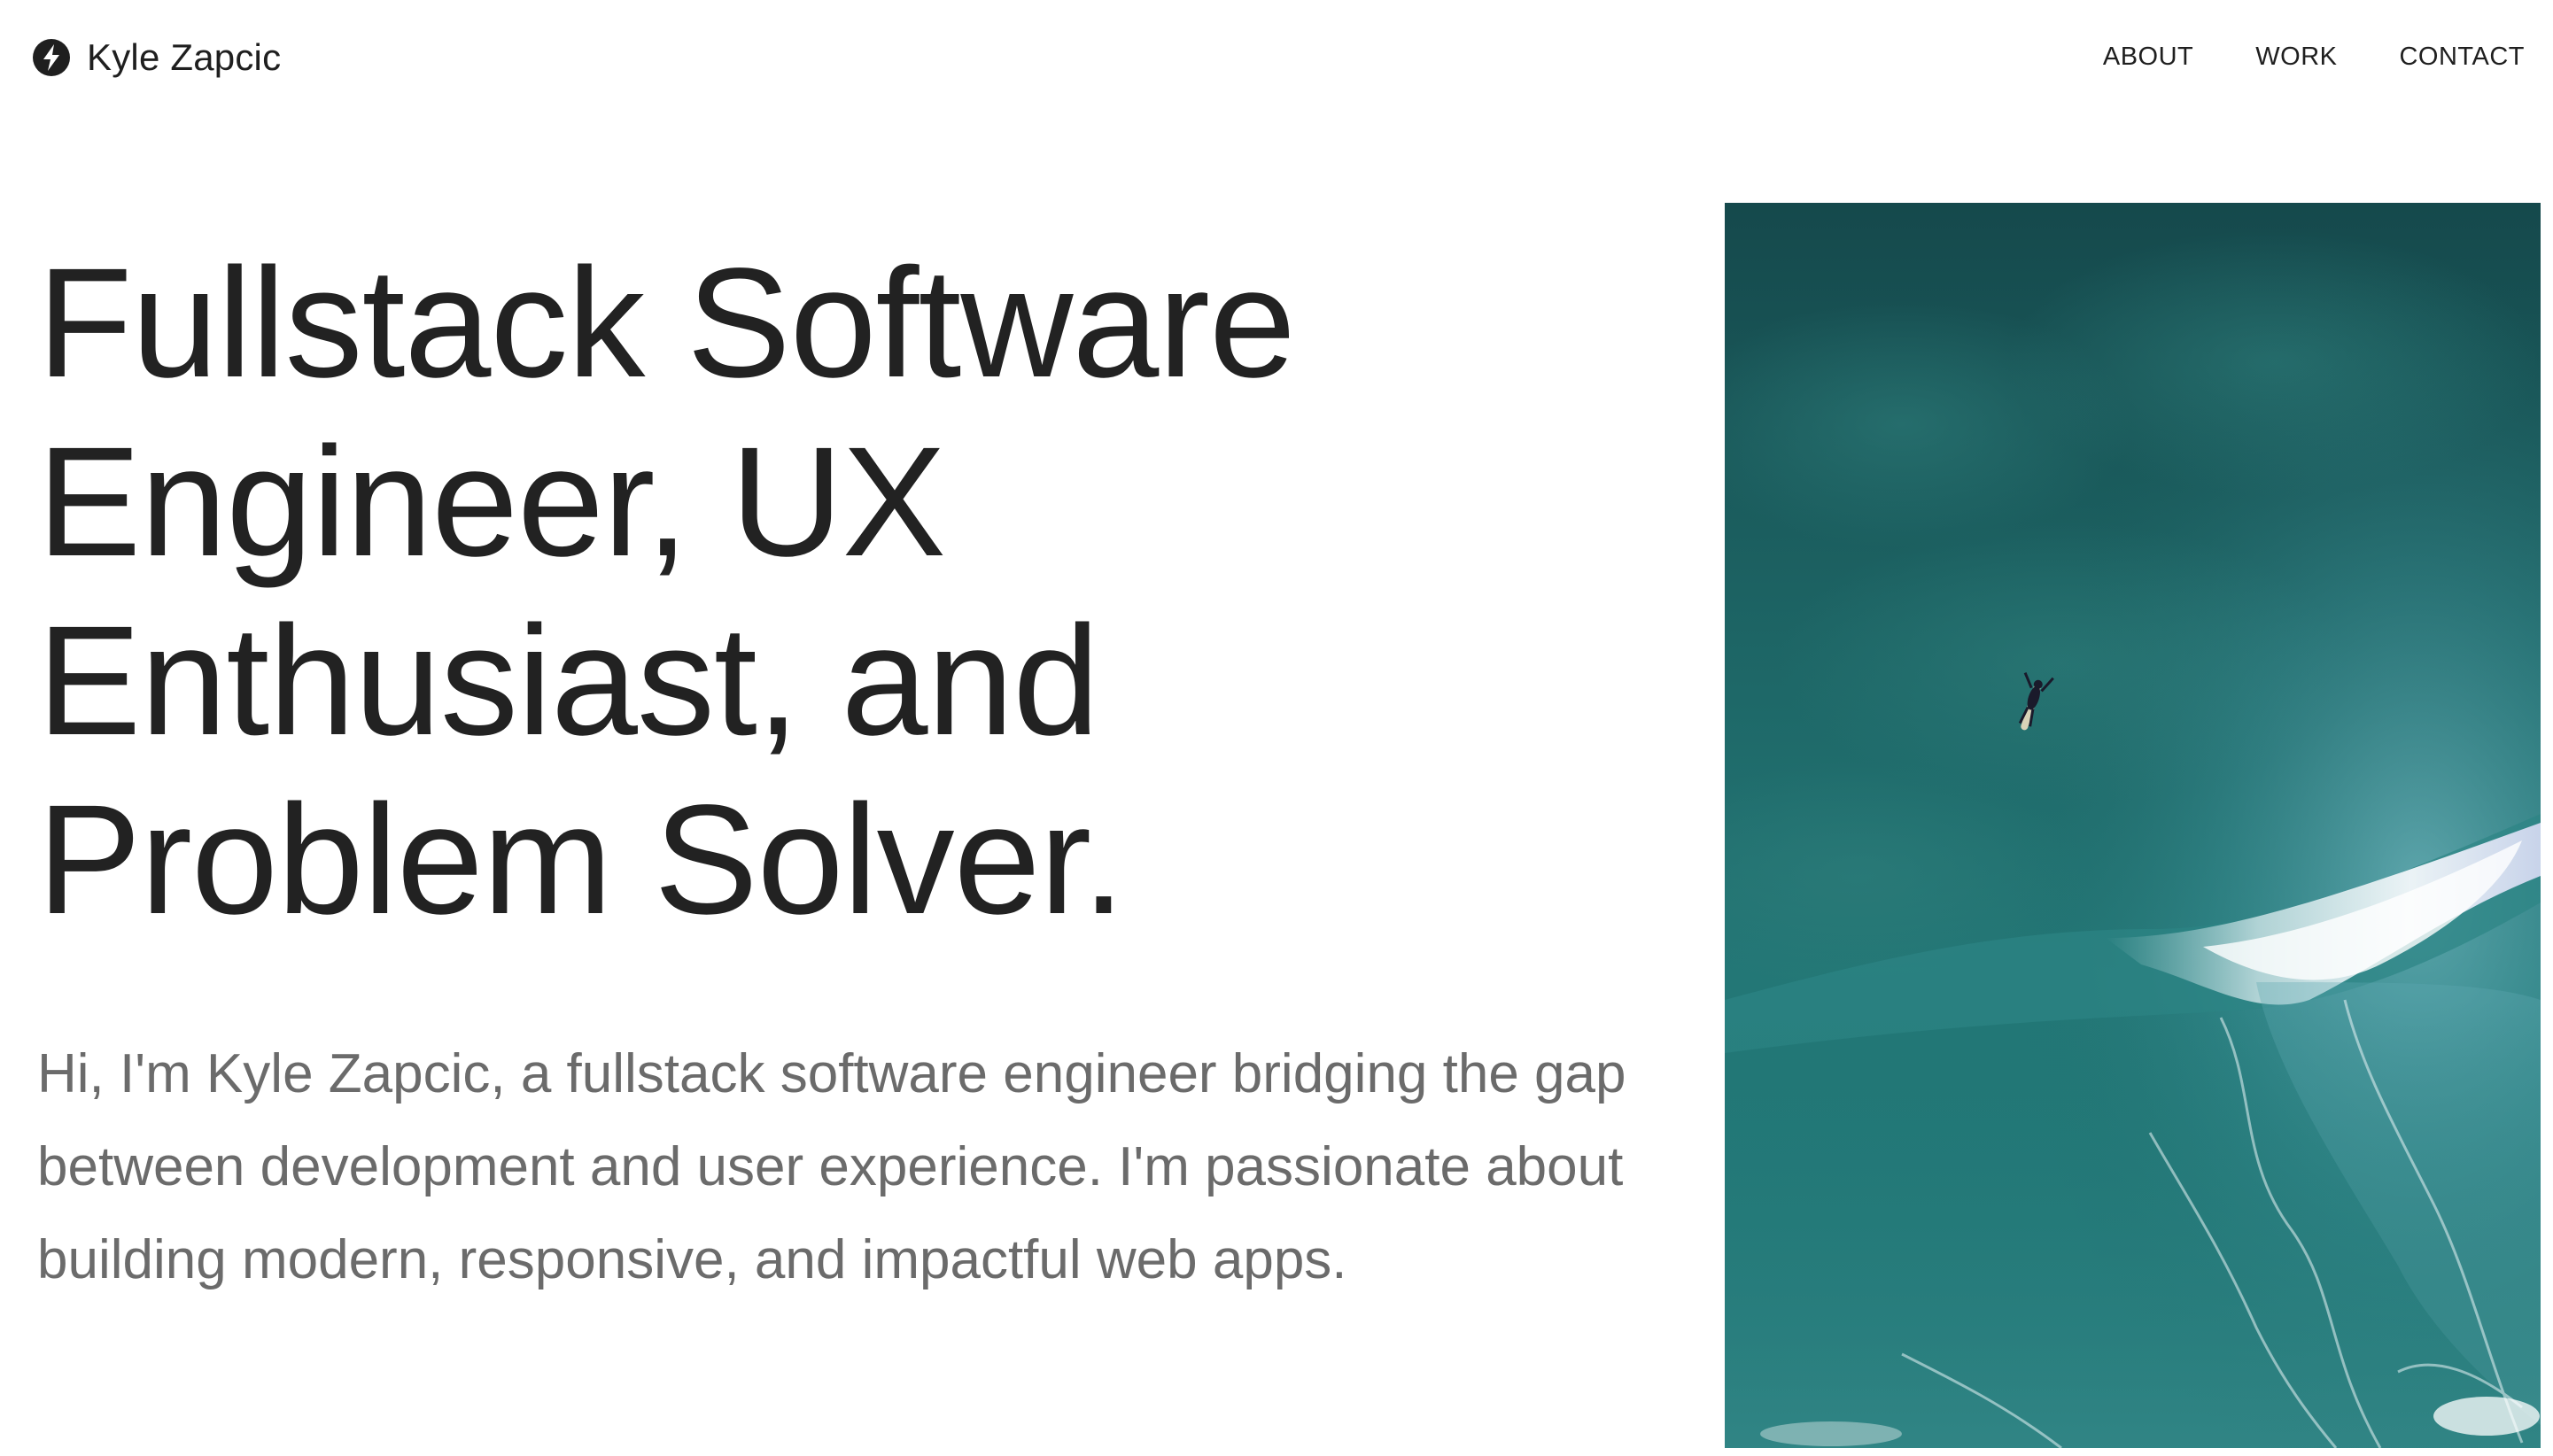 This screenshot has height=1456, width=2553. I want to click on nav-link-about: ABOUT, so click(2148, 56).